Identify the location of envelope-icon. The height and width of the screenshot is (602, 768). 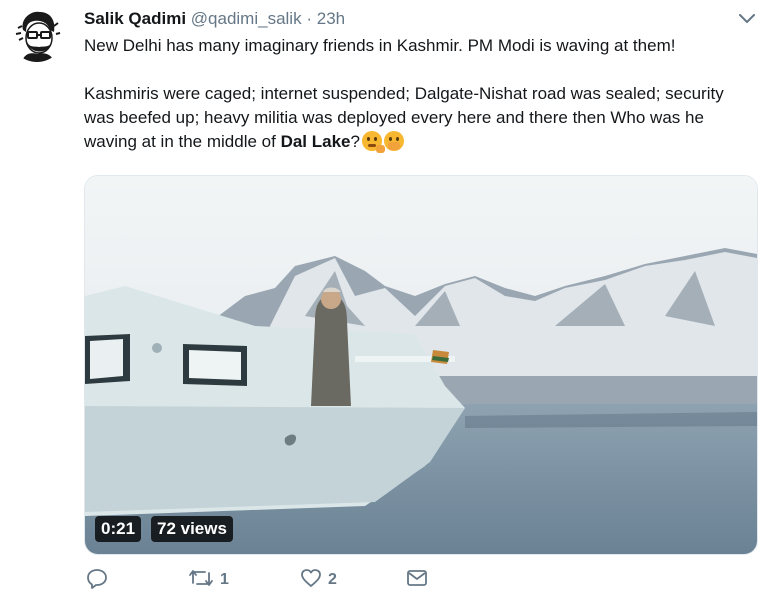
(417, 580).